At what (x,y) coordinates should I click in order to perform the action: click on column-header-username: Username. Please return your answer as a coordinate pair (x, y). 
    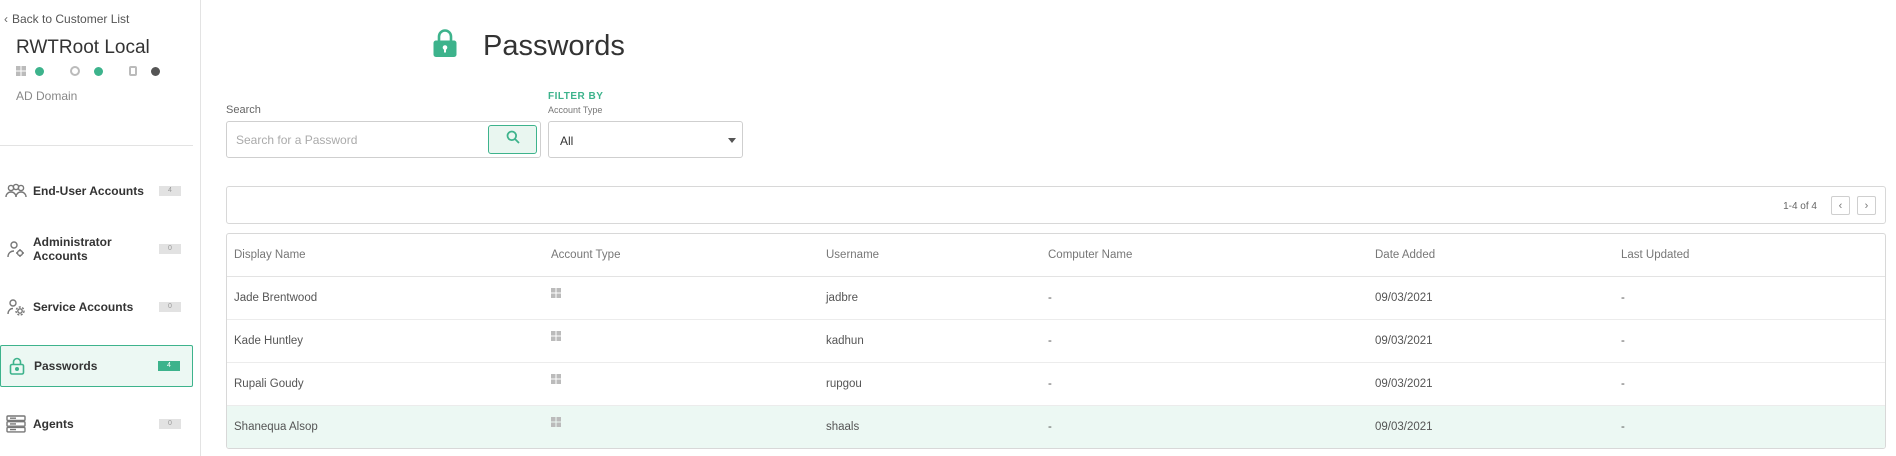
    Looking at the image, I should click on (930, 255).